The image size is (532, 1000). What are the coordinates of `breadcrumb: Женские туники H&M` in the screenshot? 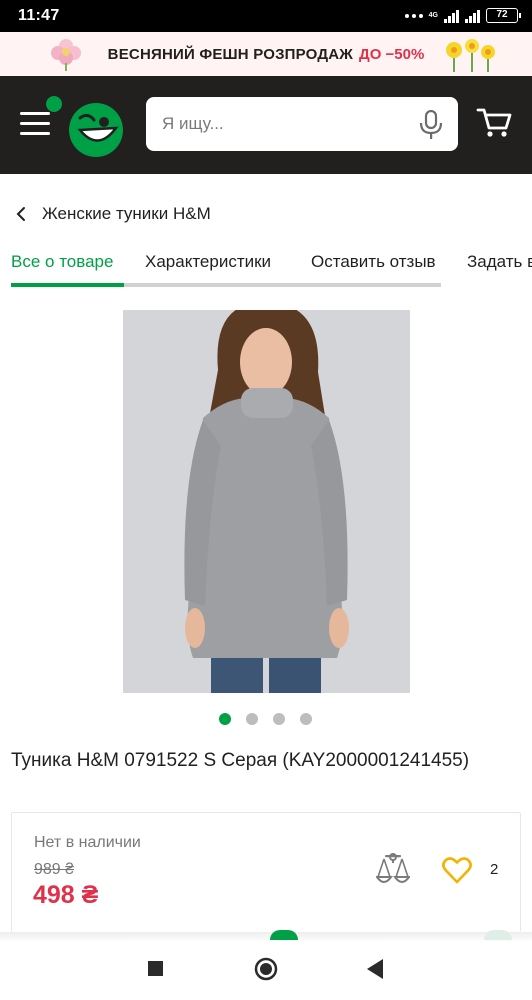 It's located at (112, 214).